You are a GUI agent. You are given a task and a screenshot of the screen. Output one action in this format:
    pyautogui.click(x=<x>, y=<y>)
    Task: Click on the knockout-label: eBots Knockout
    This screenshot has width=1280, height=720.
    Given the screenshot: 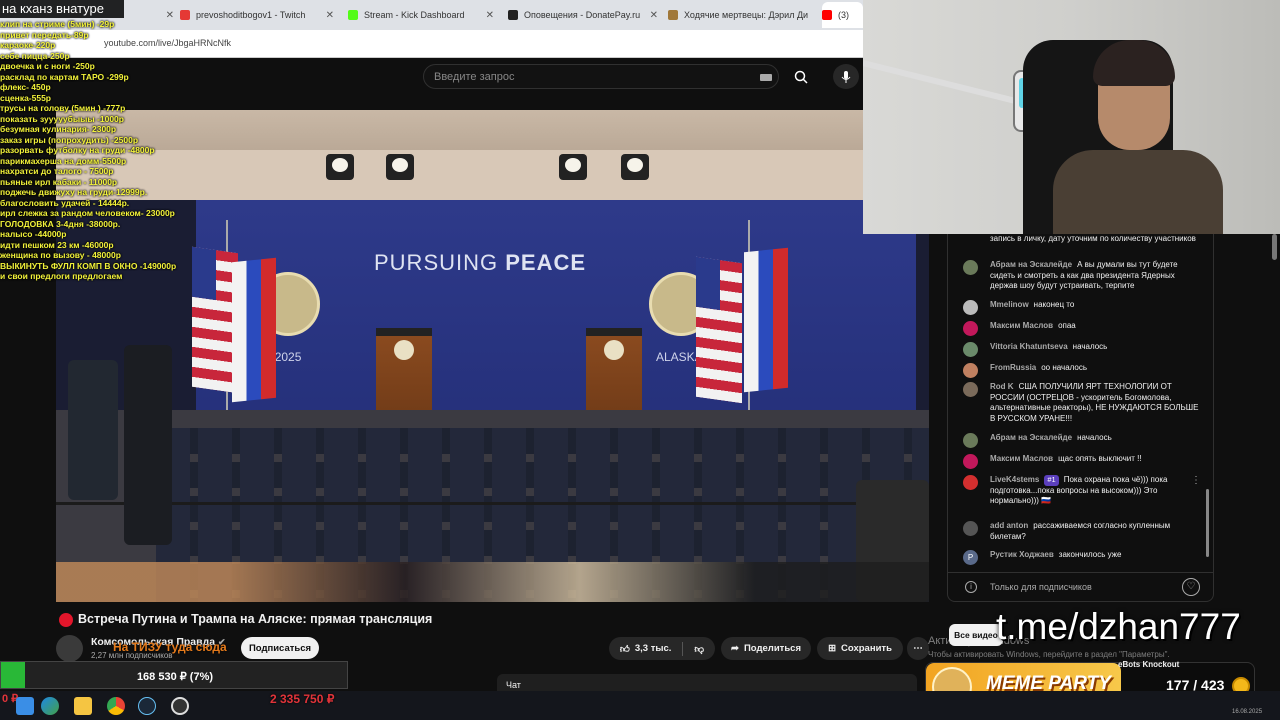 What is the action you would take?
    pyautogui.click(x=1149, y=664)
    